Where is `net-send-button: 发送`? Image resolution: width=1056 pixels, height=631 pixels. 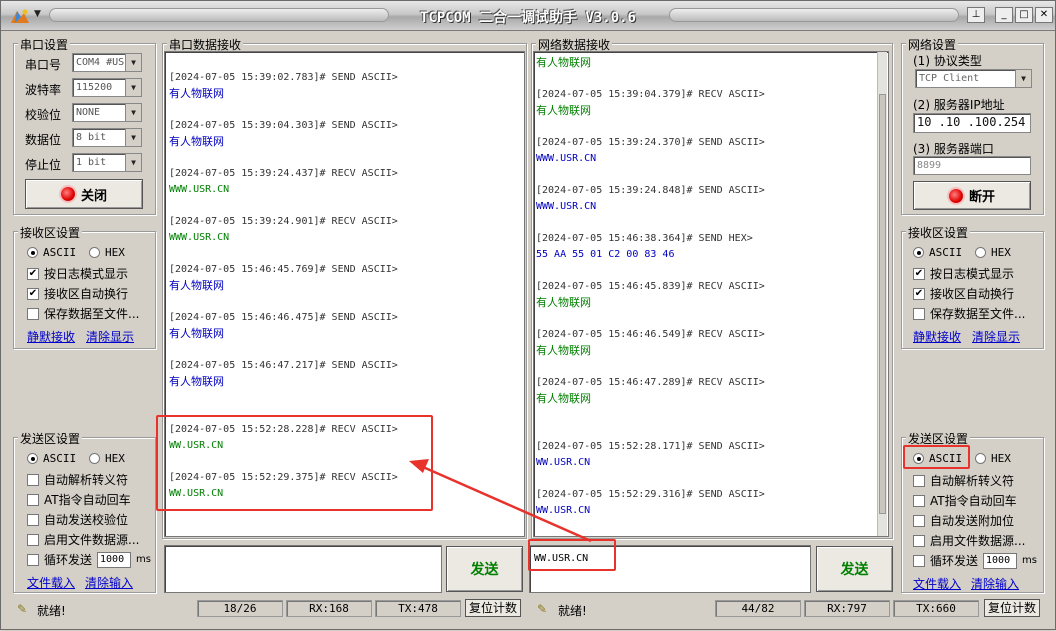
net-send-button: 发送 is located at coordinates (854, 569).